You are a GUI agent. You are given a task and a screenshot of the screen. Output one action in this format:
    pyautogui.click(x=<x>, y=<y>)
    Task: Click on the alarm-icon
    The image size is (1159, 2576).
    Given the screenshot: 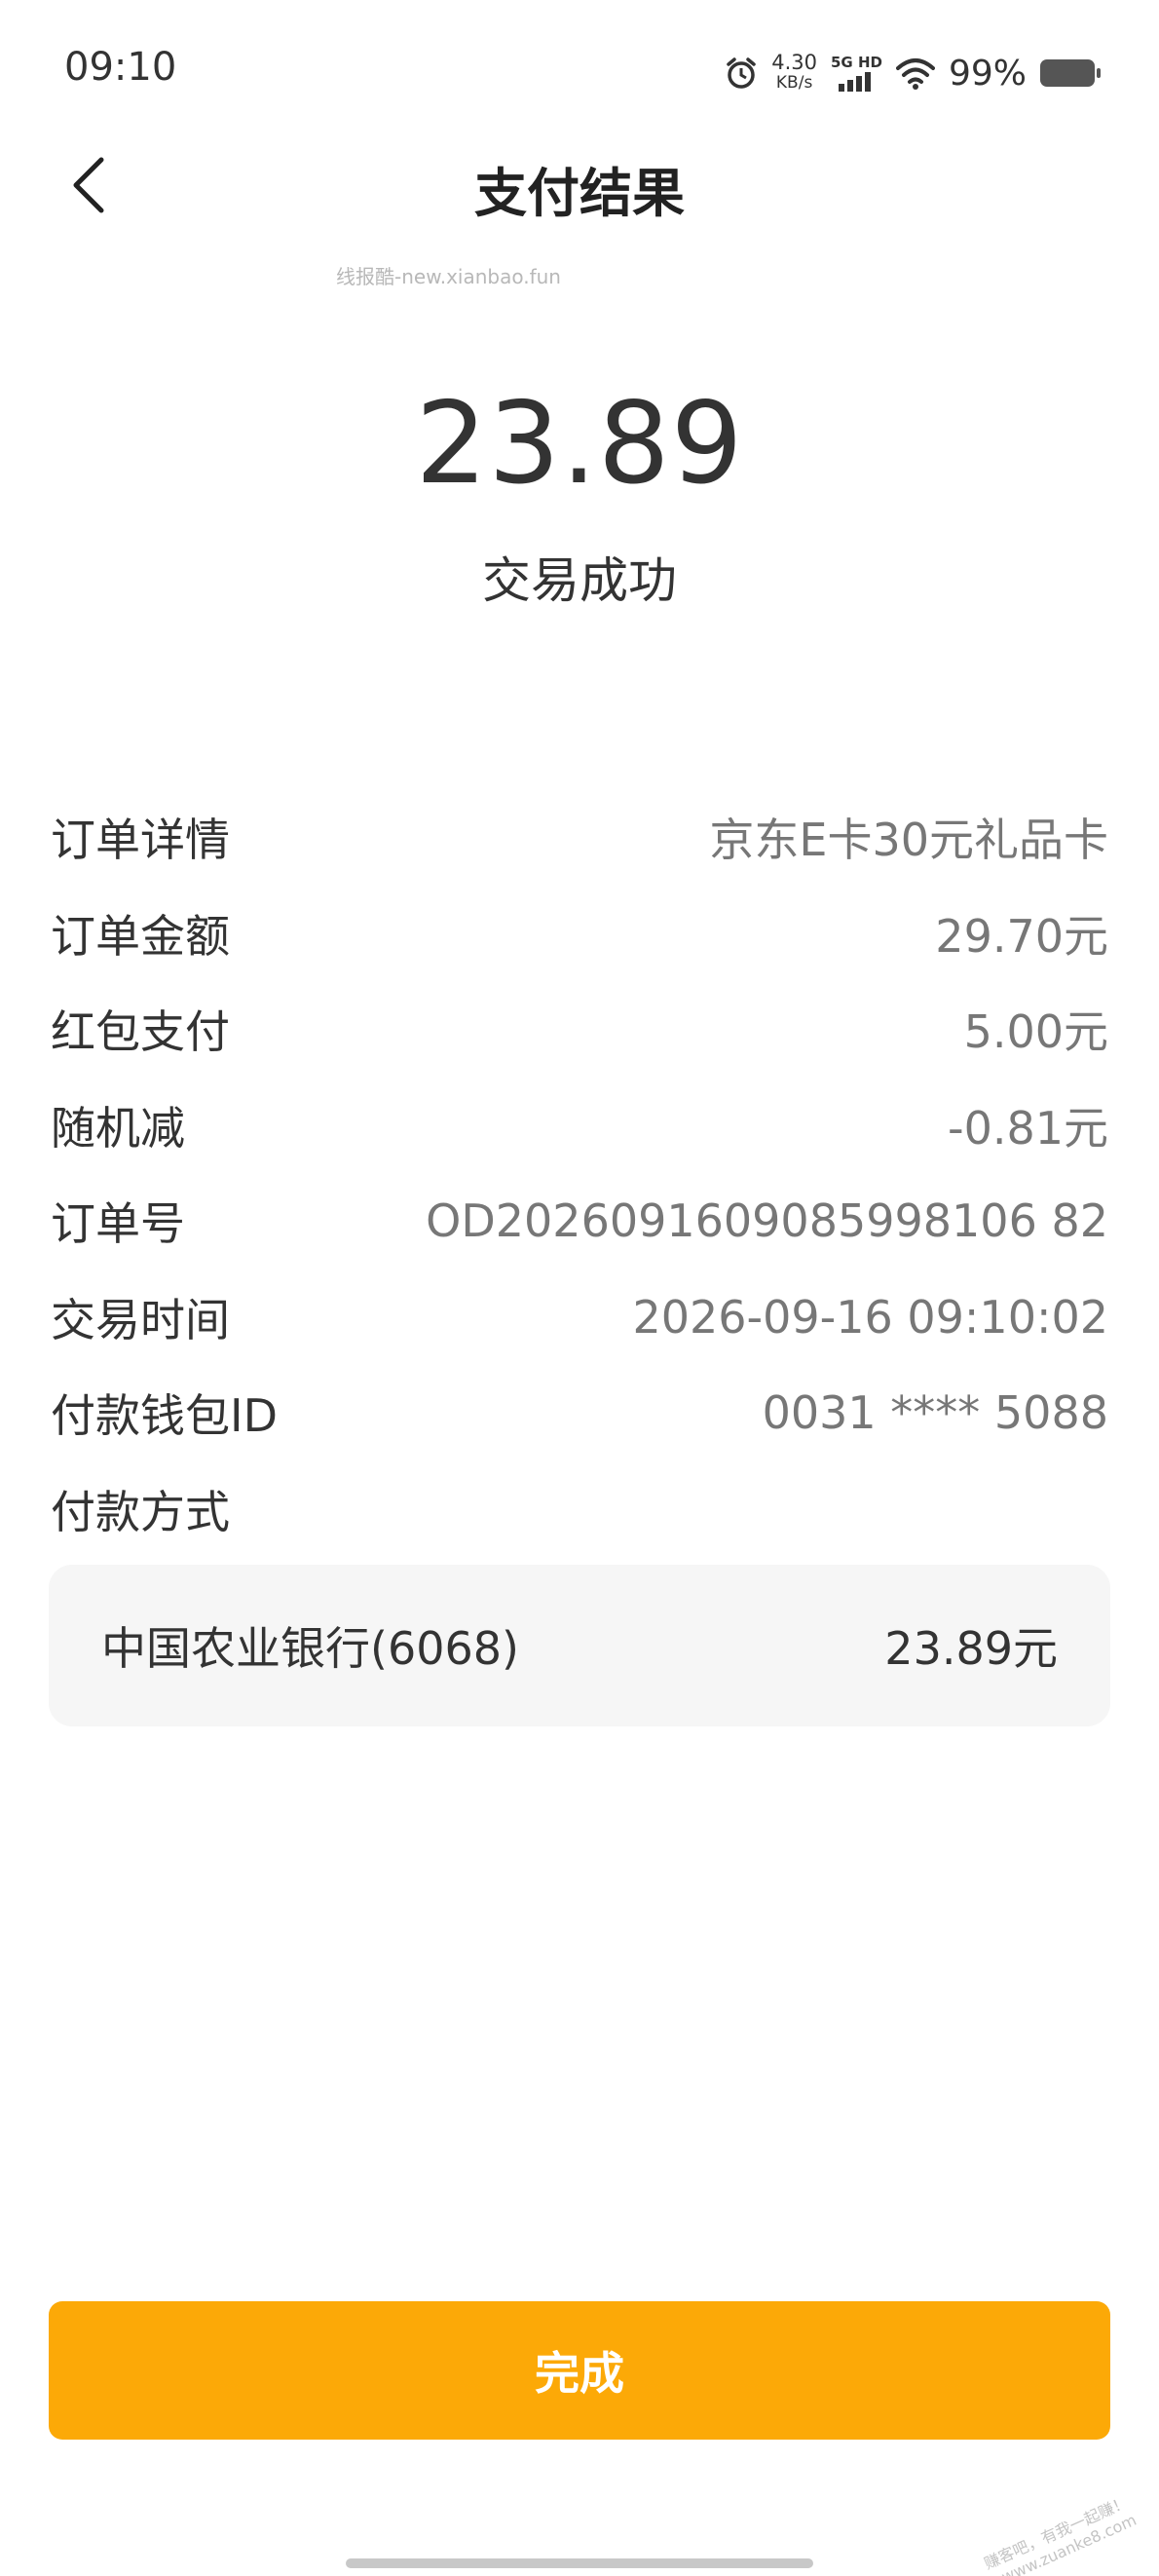 What is the action you would take?
    pyautogui.click(x=741, y=73)
    